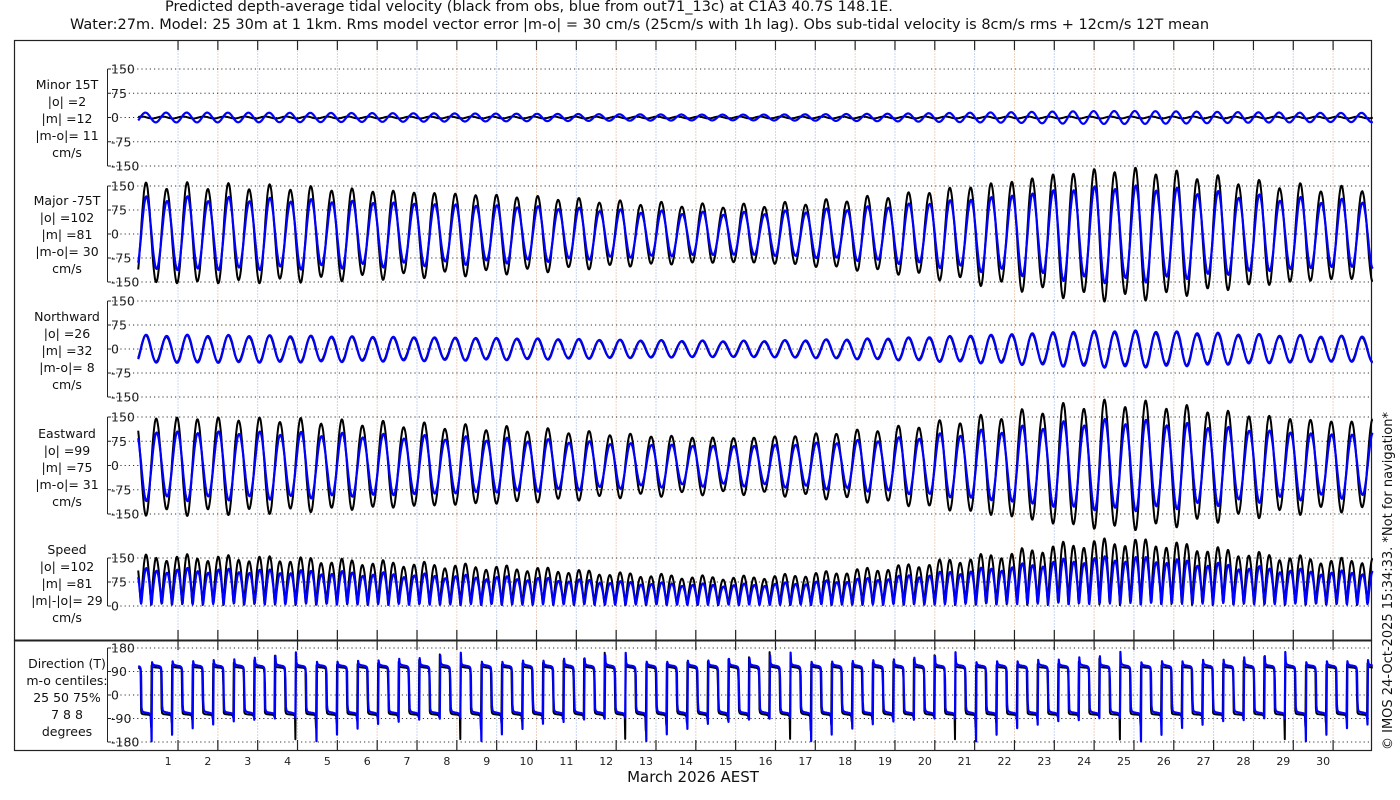 Image resolution: width=1400 pixels, height=800 pixels. What do you see at coordinates (1283, 761) in the screenshot?
I see `x-tick-label: 29` at bounding box center [1283, 761].